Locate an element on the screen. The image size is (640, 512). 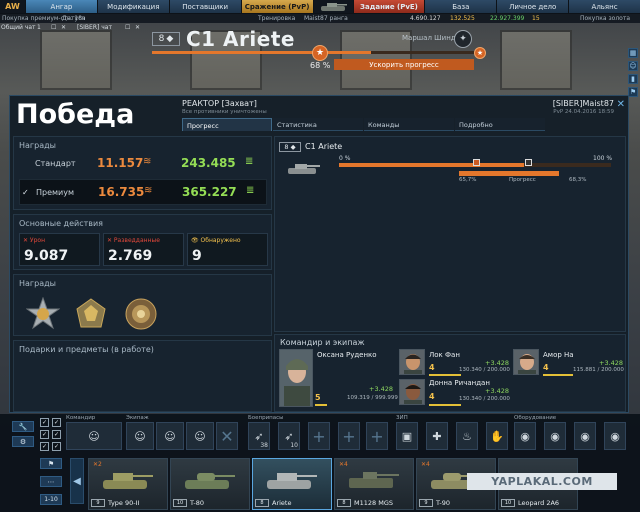
tank-card: 10 T-80 is located at coordinates (210, 484).